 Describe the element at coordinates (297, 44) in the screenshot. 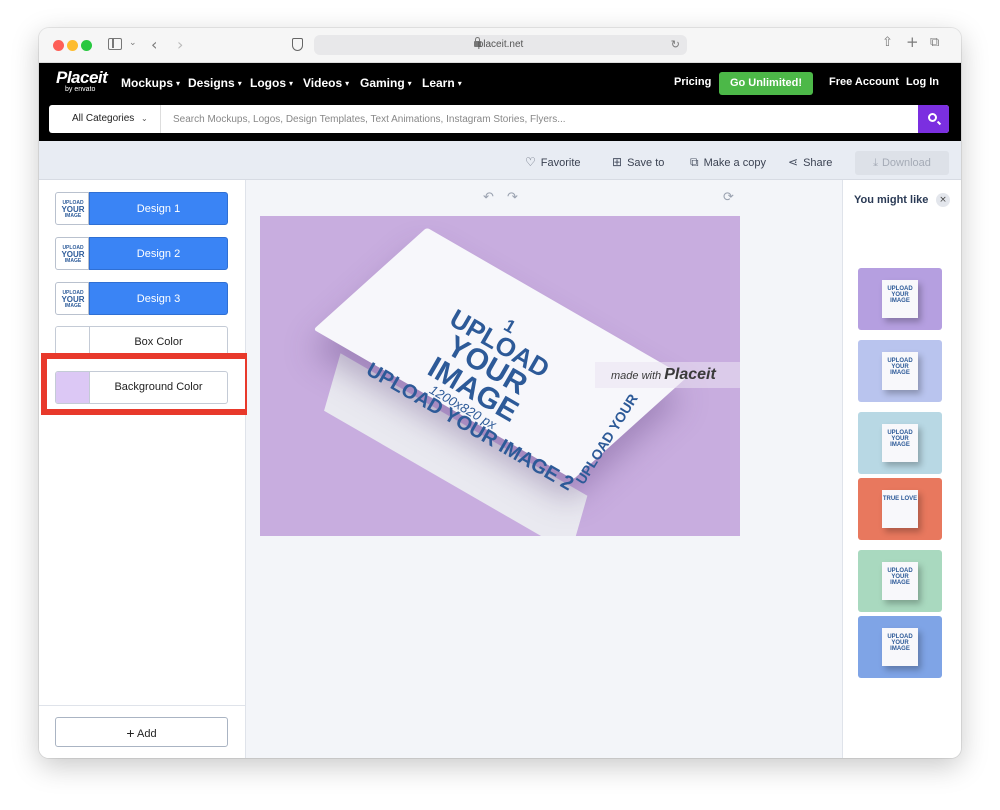

I see `privacy-shield-icon` at that location.